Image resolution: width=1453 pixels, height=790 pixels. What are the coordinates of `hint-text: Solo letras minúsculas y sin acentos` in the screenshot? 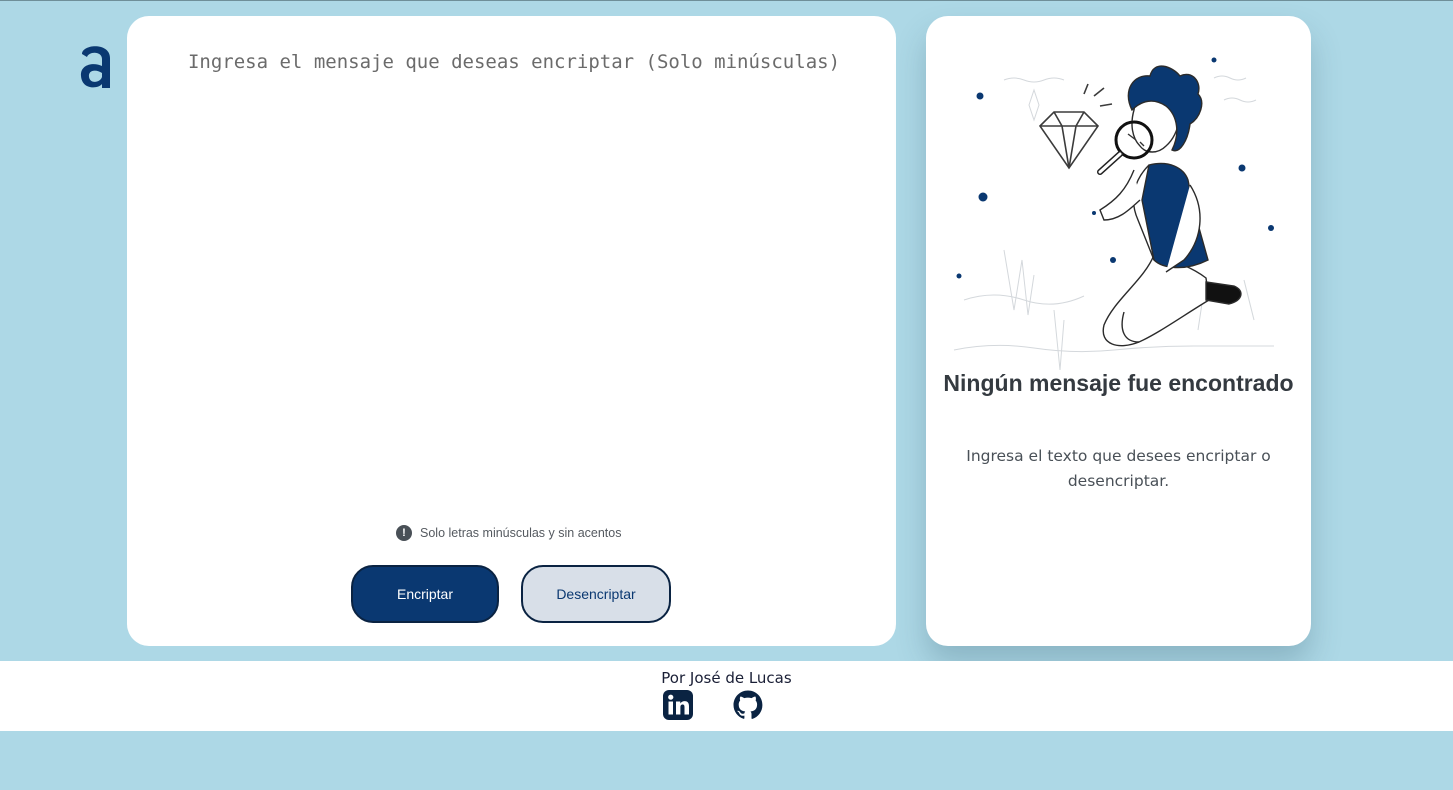 It's located at (521, 533).